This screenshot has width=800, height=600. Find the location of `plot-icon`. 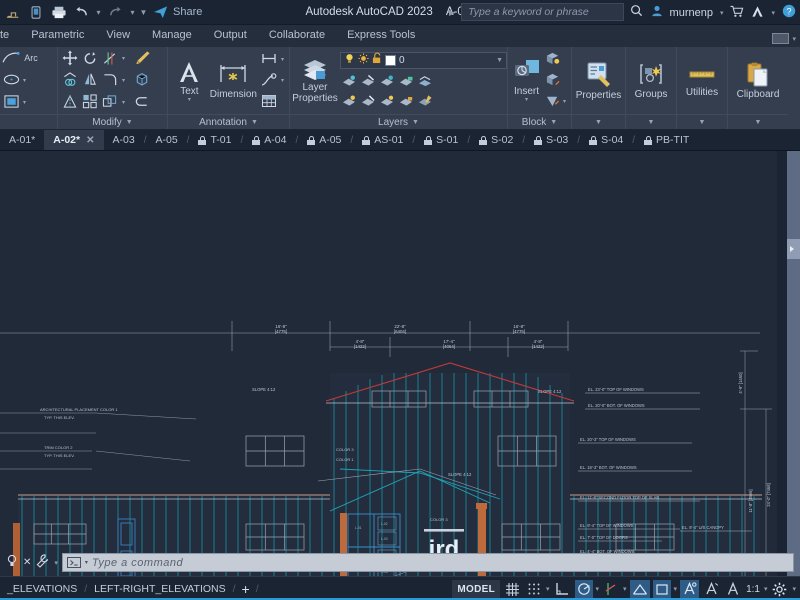

plot-icon is located at coordinates (58, 12).